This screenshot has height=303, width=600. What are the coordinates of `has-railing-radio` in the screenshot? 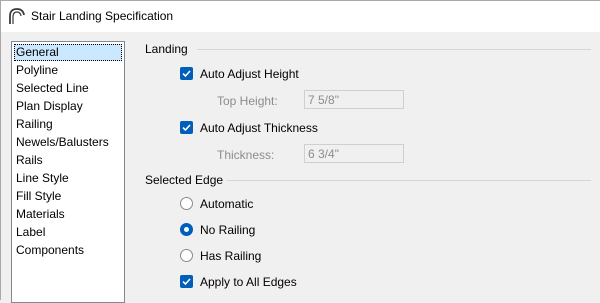 It's located at (186, 255).